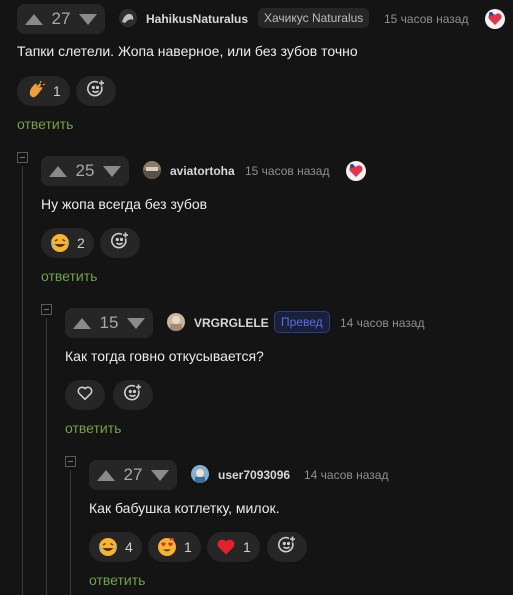  Describe the element at coordinates (124, 204) in the screenshot. I see `comment-text: Ну жопа всегда без зубов` at that location.